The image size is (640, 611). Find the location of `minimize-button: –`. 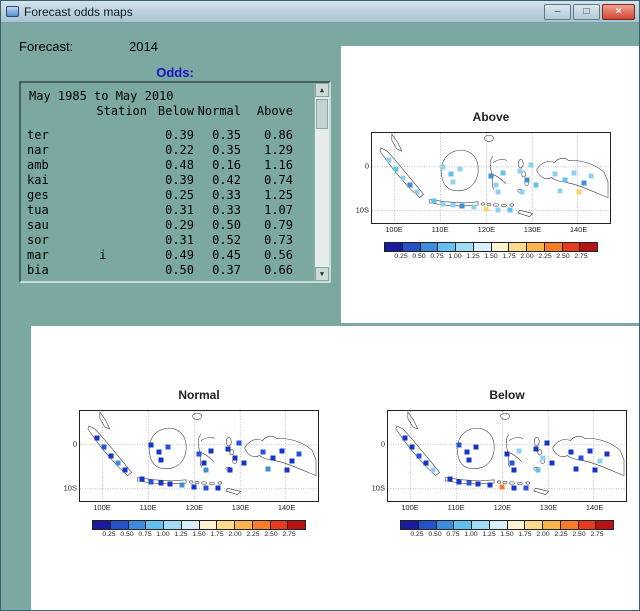

minimize-button: – is located at coordinates (557, 12).